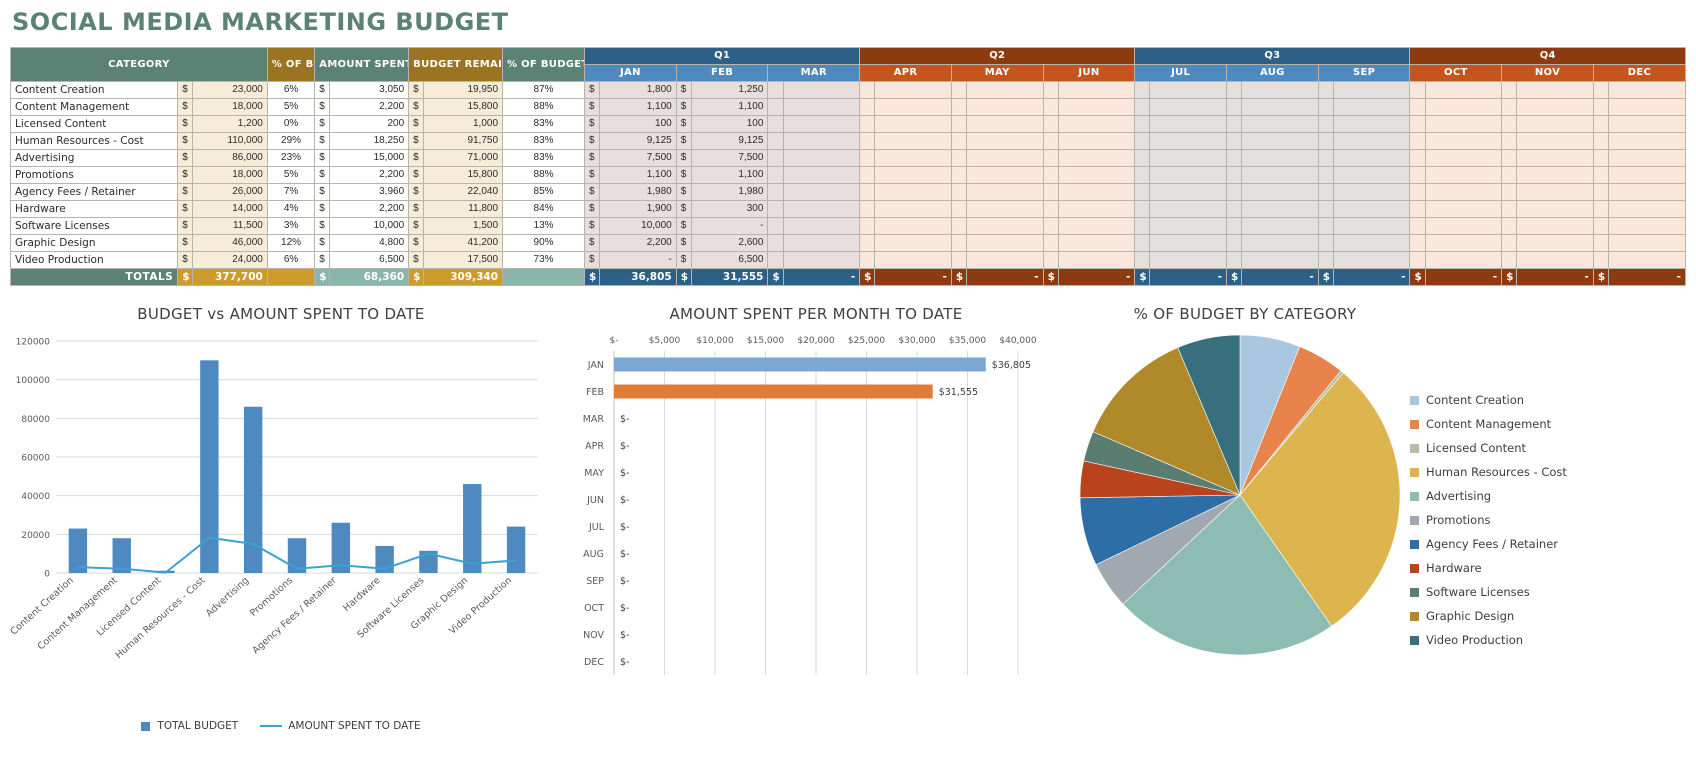 This screenshot has width=1696, height=765. Describe the element at coordinates (94, 107) in the screenshot. I see `cell-category: Content Management` at that location.